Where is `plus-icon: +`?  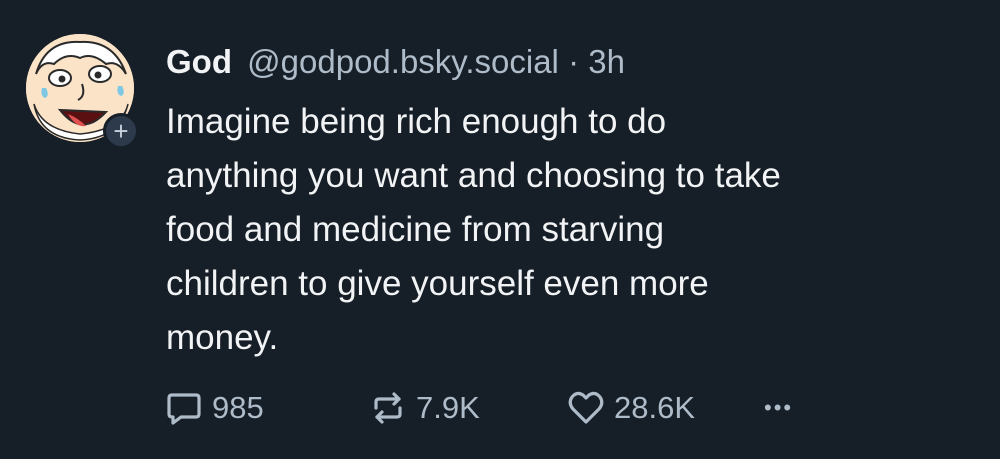
plus-icon: + is located at coordinates (121, 131).